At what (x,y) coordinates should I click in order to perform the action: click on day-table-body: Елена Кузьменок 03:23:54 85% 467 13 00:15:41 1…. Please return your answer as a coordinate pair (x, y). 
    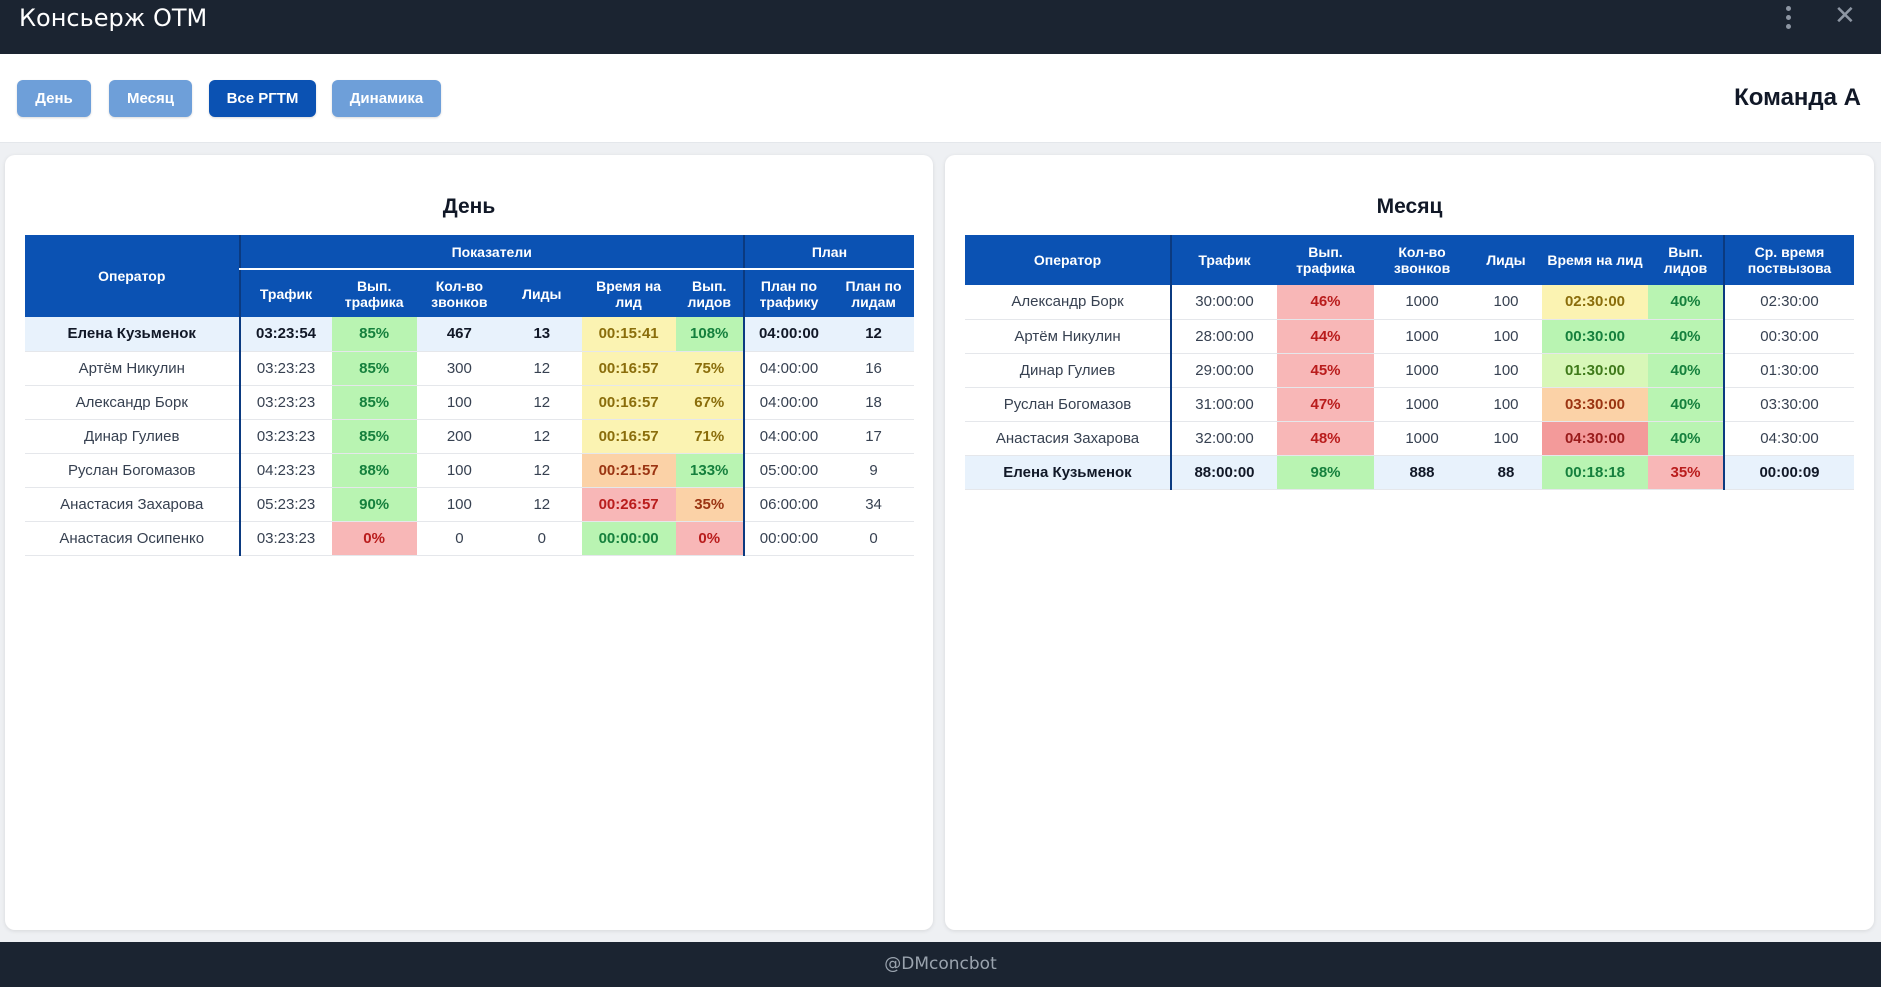
    Looking at the image, I should click on (469, 436).